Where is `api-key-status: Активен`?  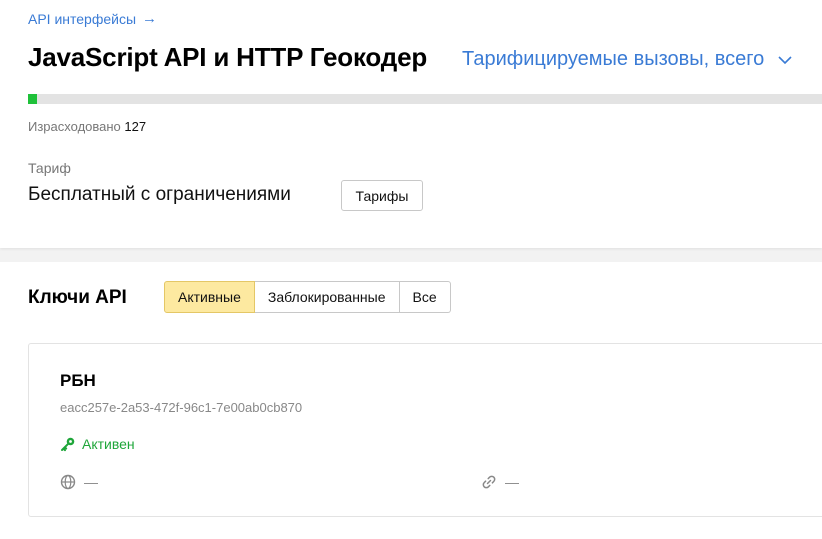 api-key-status: Активен is located at coordinates (97, 444).